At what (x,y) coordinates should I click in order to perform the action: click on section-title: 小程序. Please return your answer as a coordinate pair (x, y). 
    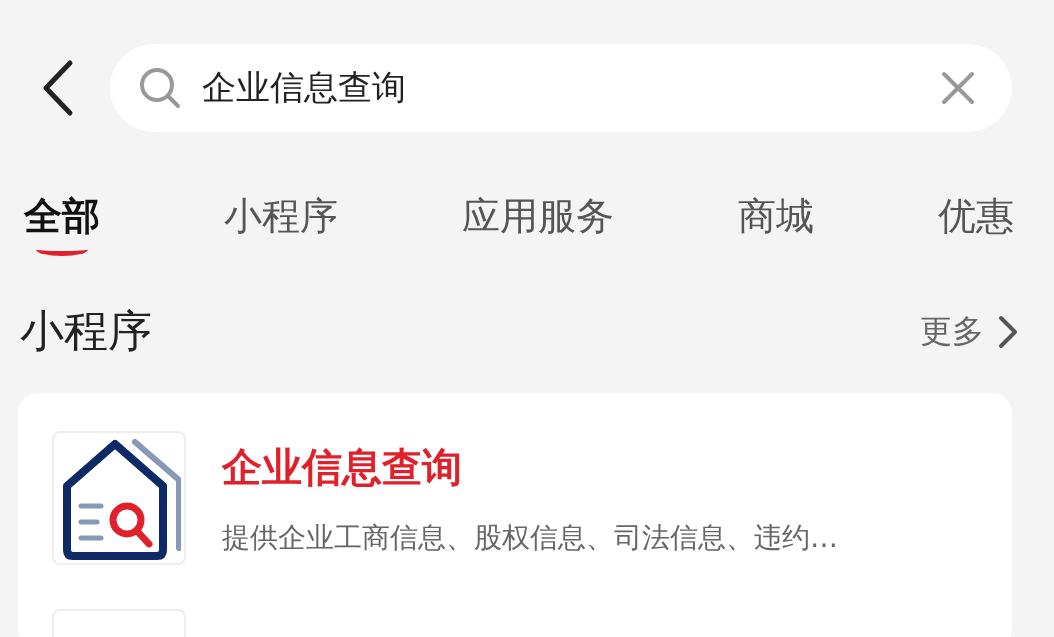
    Looking at the image, I should click on (86, 331).